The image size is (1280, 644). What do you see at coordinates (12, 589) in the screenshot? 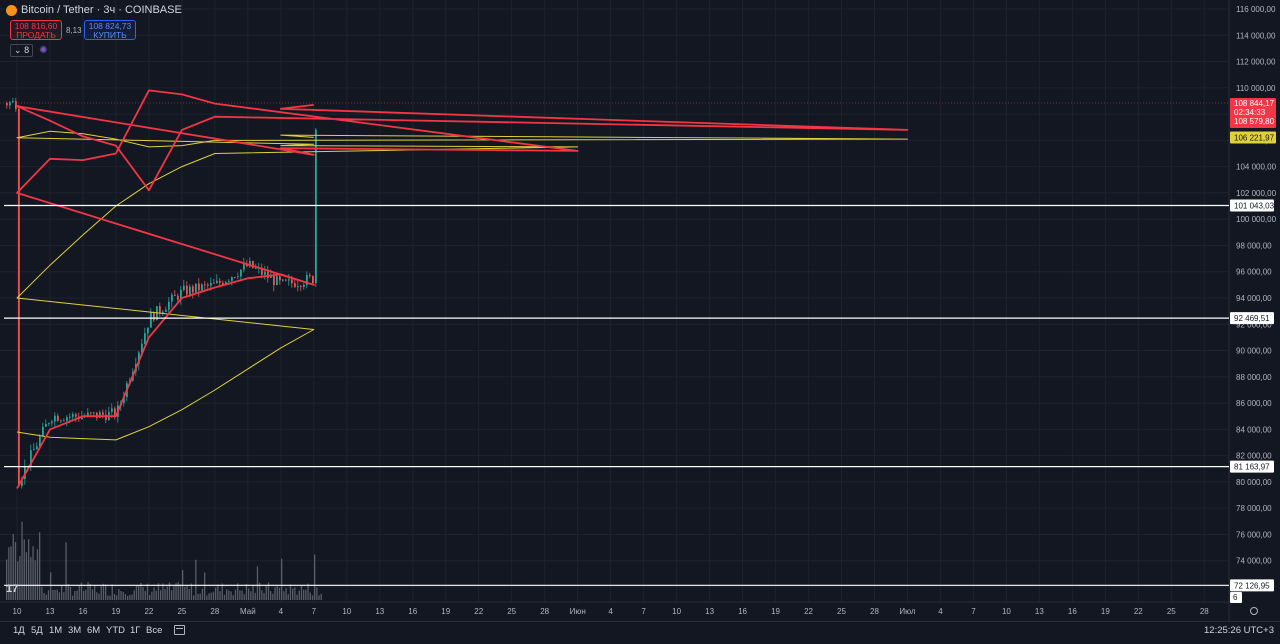
I see `tradingview-logo-icon: 17` at bounding box center [12, 589].